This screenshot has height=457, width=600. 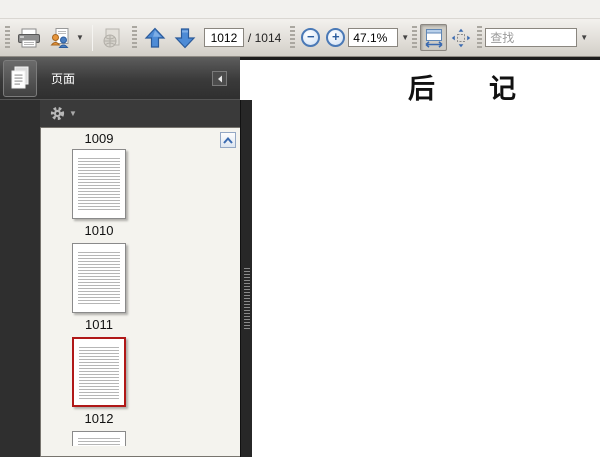 I want to click on sidebar-splitter, so click(x=246, y=278).